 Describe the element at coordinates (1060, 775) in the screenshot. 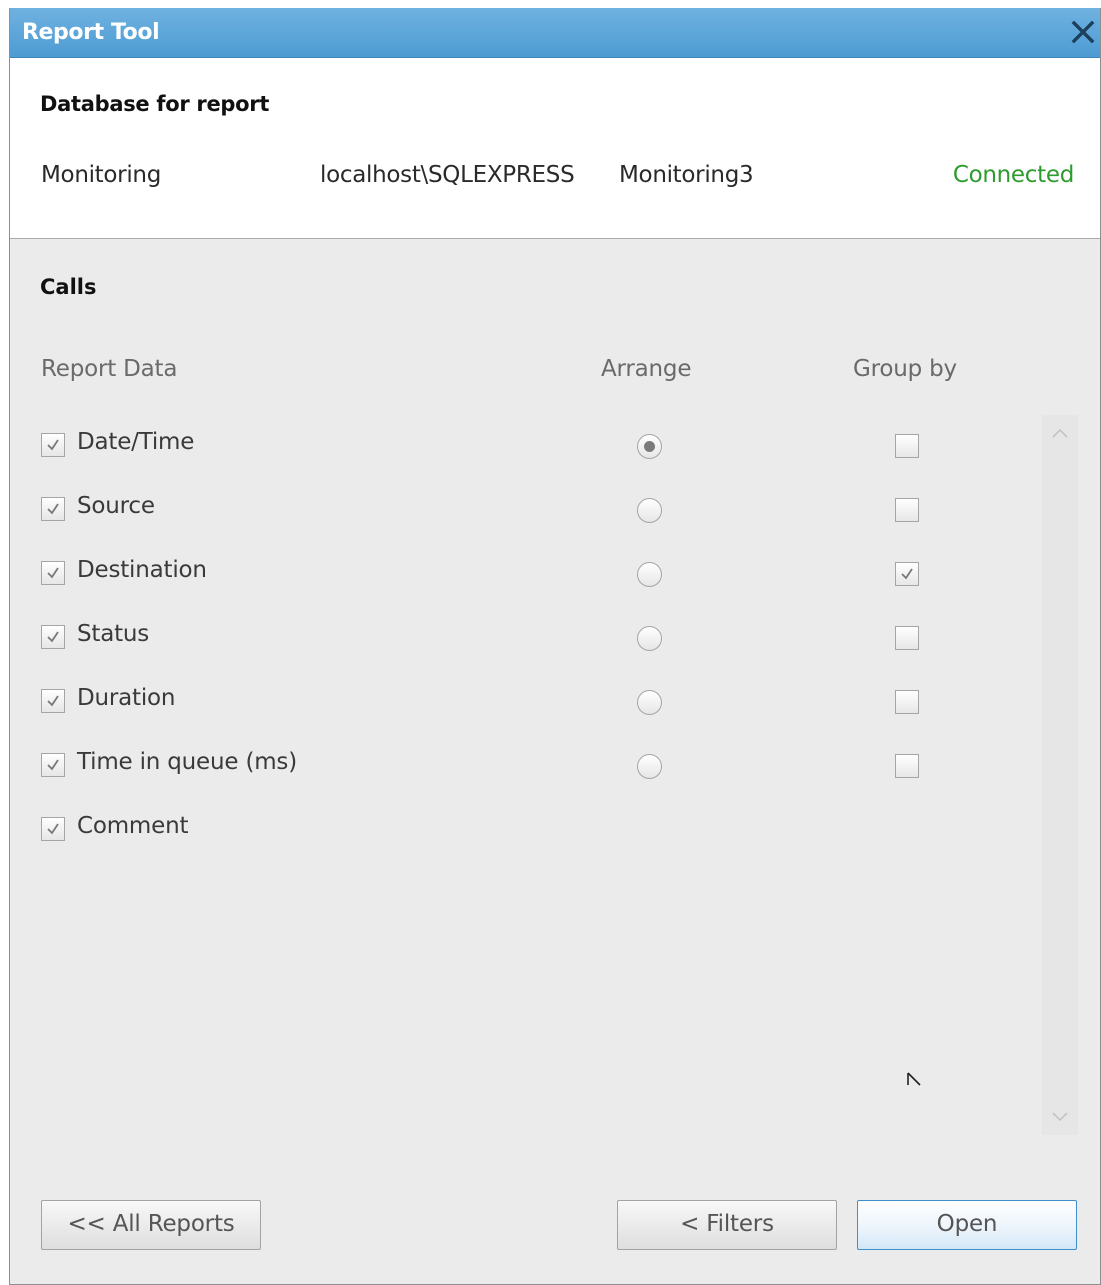

I see `vertical-scrollbar` at that location.